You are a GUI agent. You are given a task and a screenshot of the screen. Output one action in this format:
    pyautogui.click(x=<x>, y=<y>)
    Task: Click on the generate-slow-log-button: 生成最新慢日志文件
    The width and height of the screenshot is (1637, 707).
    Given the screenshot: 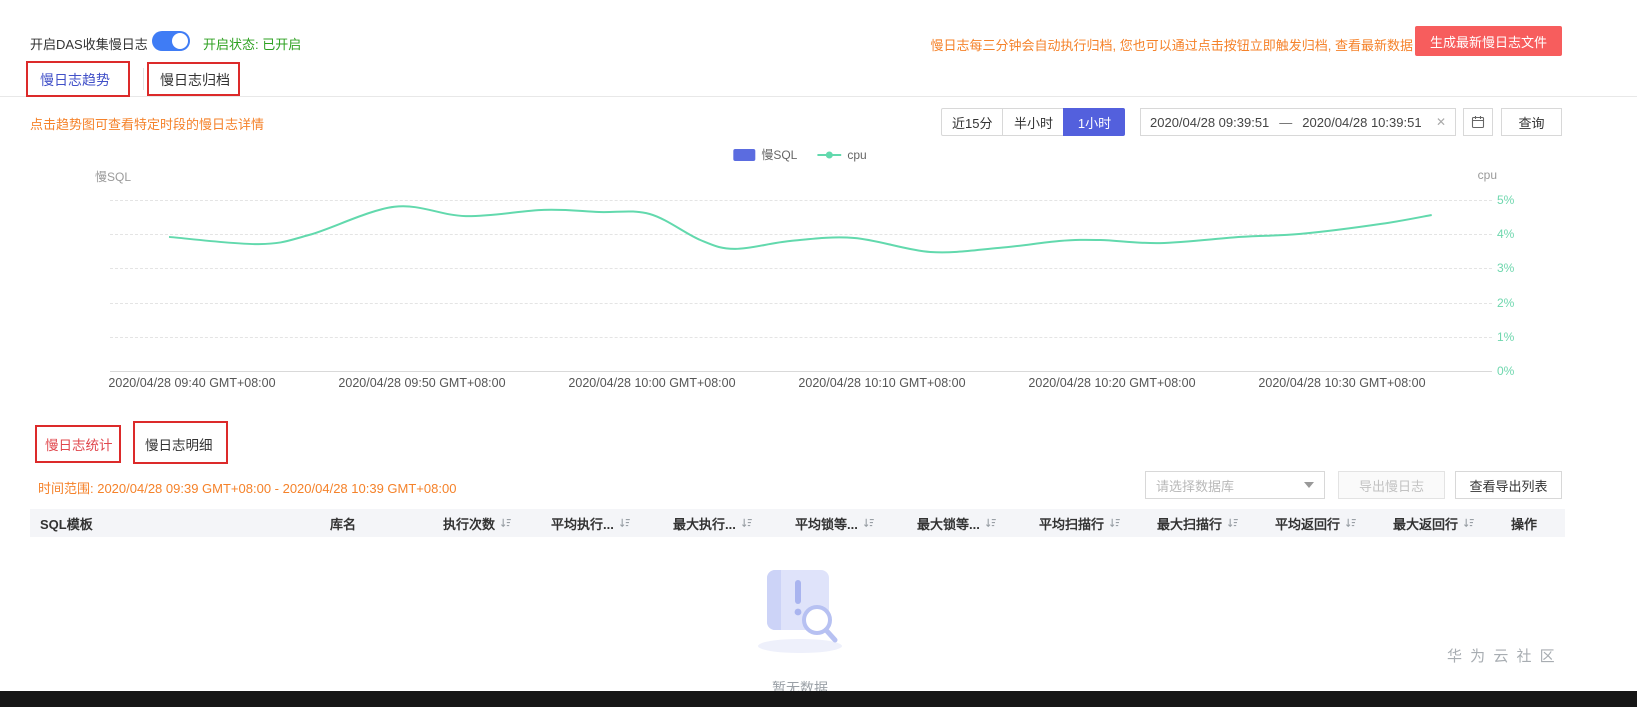 What is the action you would take?
    pyautogui.click(x=1488, y=41)
    